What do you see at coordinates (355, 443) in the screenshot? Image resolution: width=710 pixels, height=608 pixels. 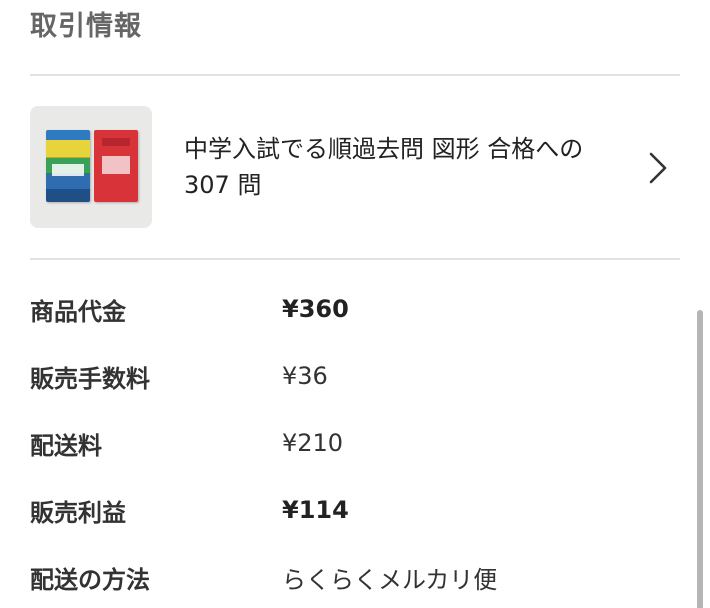 I see `detail-row-shipping-fee: 配送料 ¥210` at bounding box center [355, 443].